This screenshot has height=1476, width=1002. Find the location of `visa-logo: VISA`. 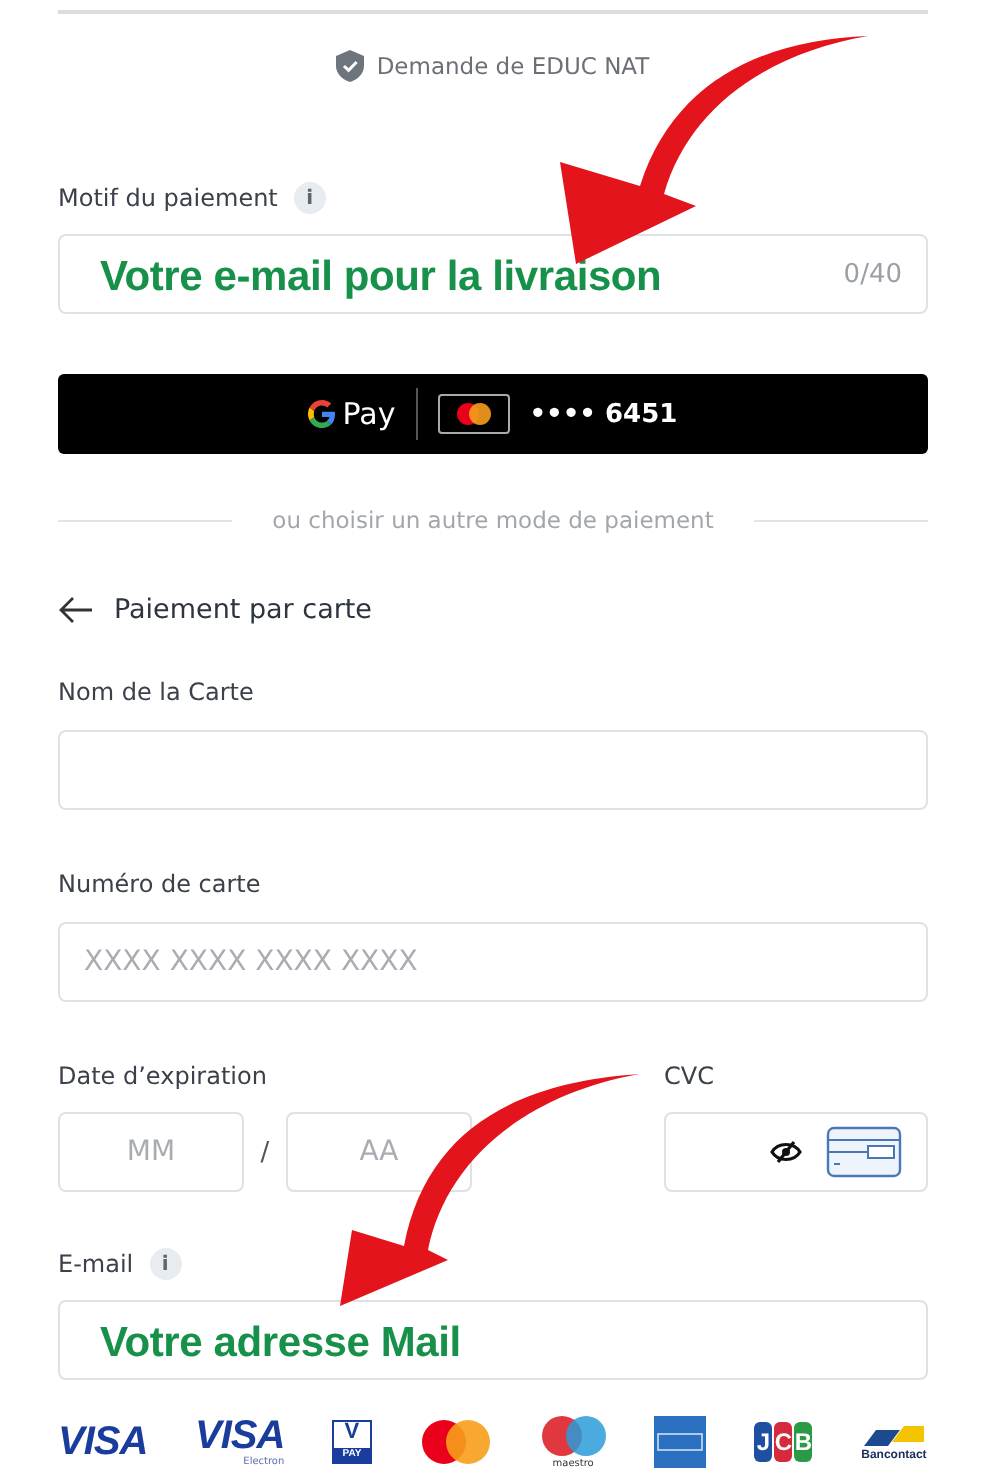

visa-logo: VISA is located at coordinates (103, 1442).